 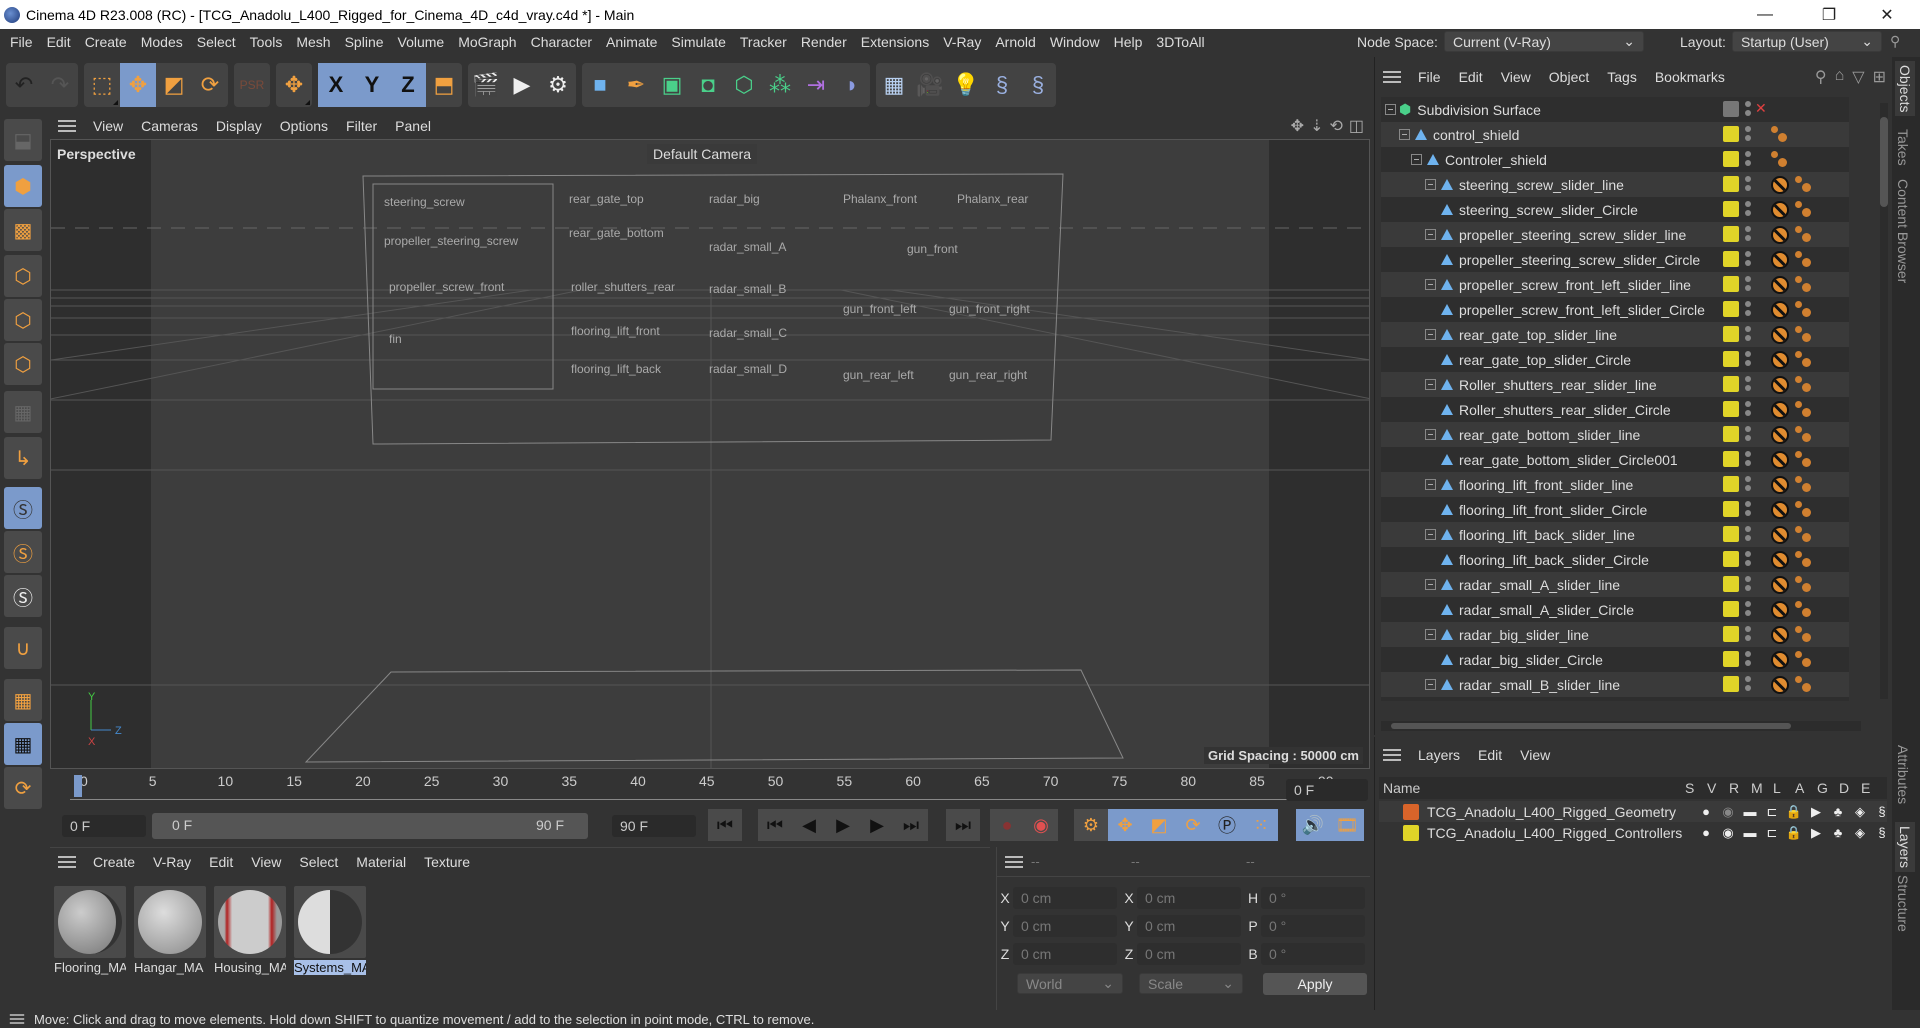 What do you see at coordinates (23, 788) in the screenshot?
I see `workplane-align-icon: ⟳` at bounding box center [23, 788].